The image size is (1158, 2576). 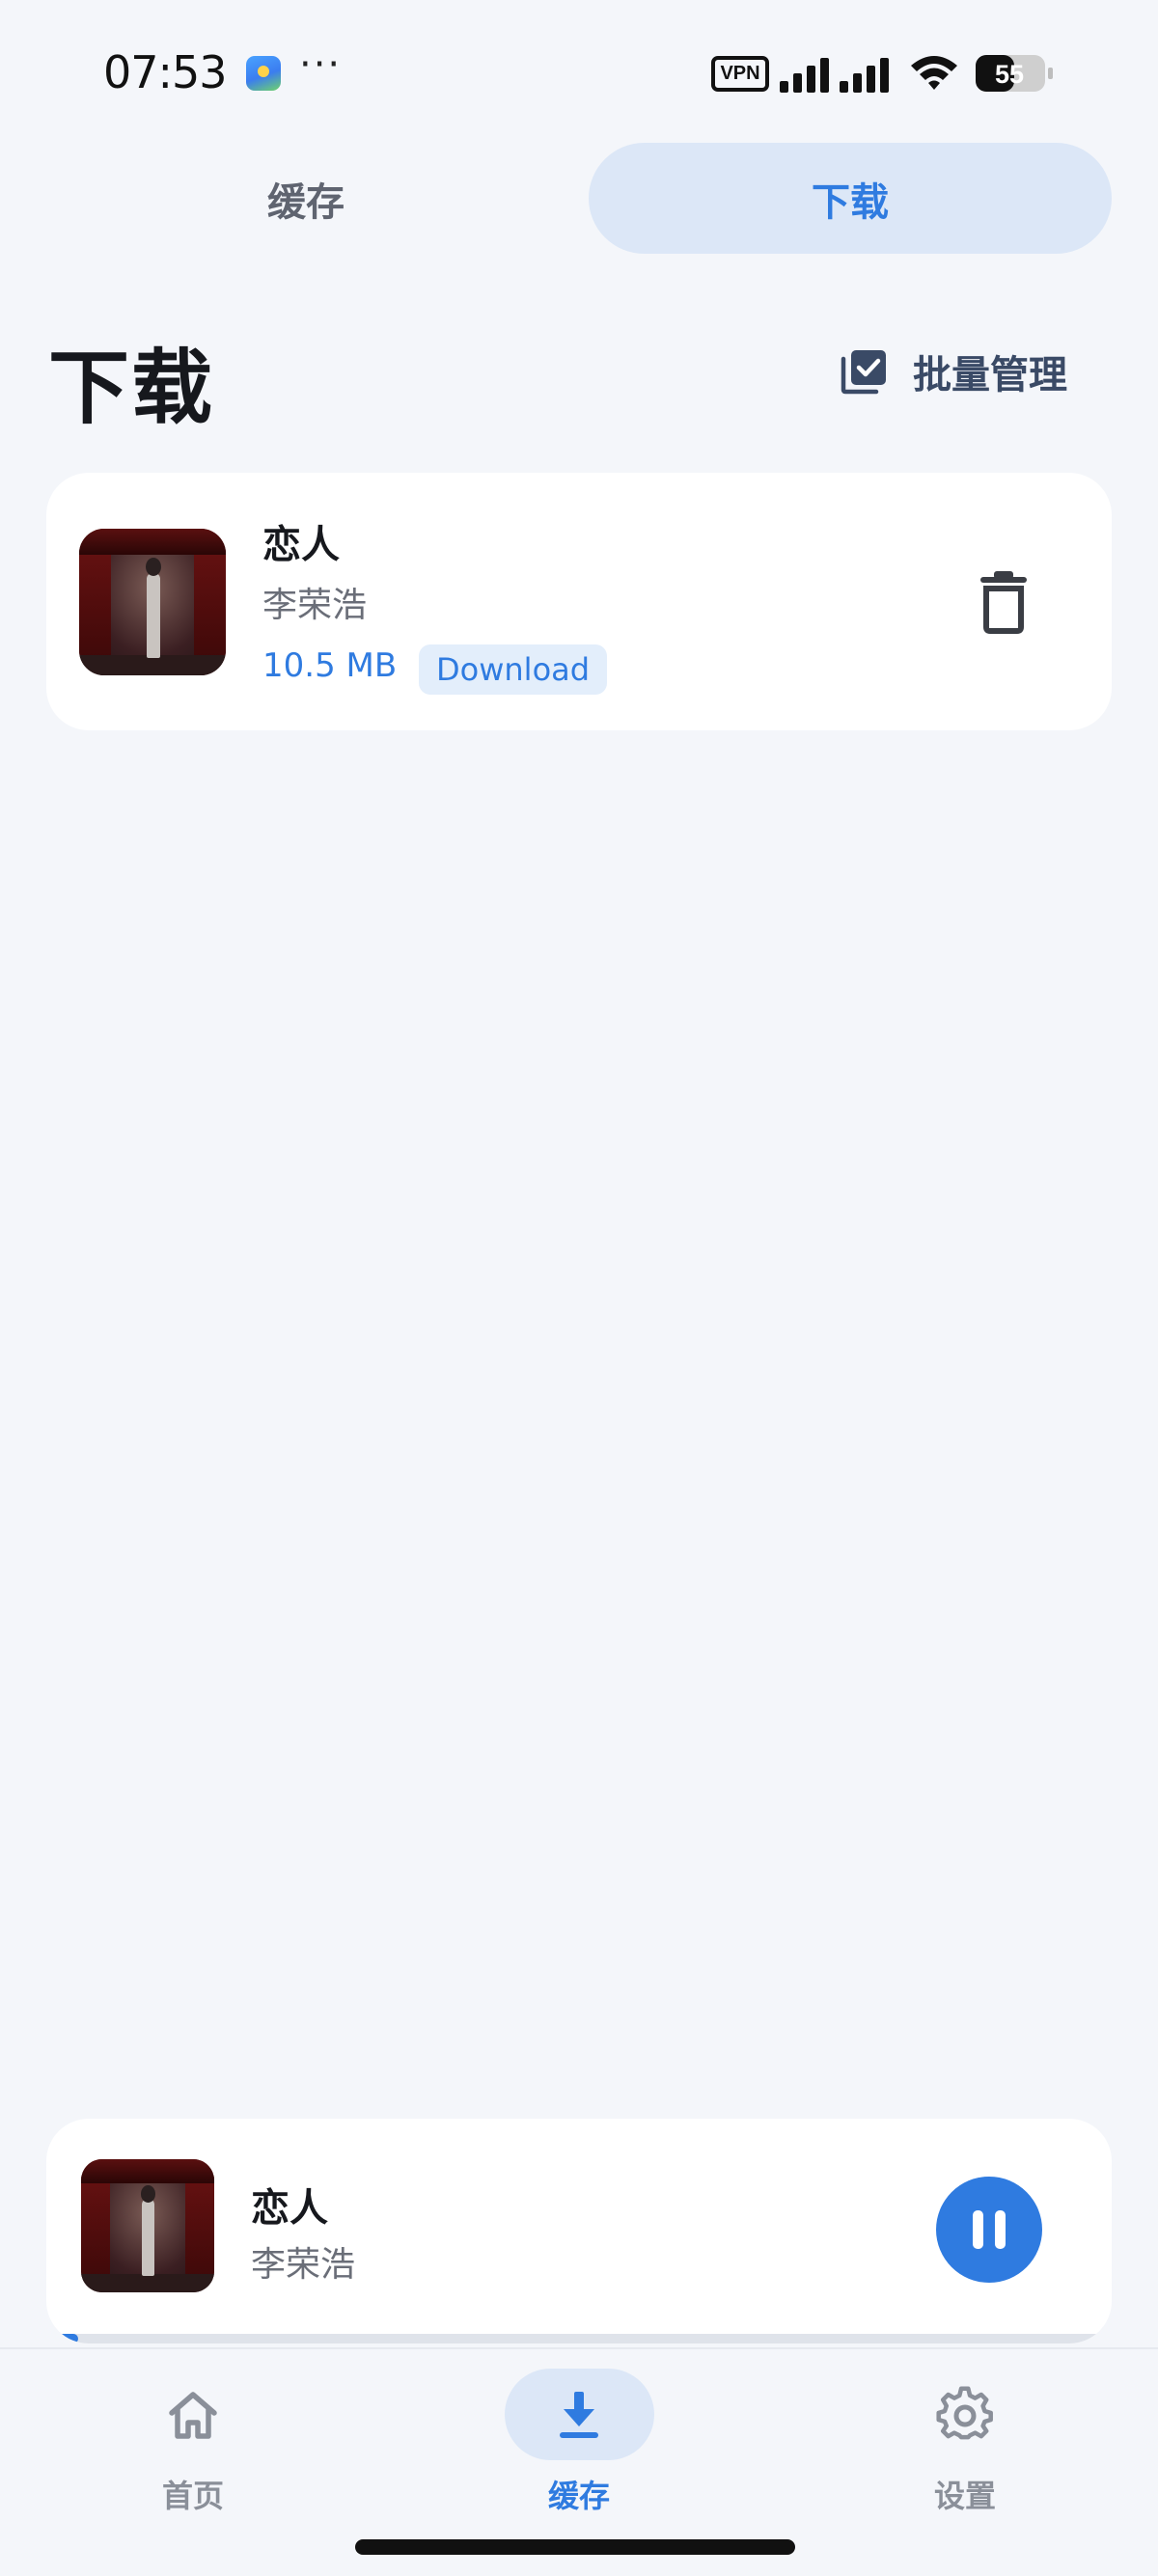 What do you see at coordinates (578, 2496) in the screenshot?
I see `nav-cache-label: 缓存` at bounding box center [578, 2496].